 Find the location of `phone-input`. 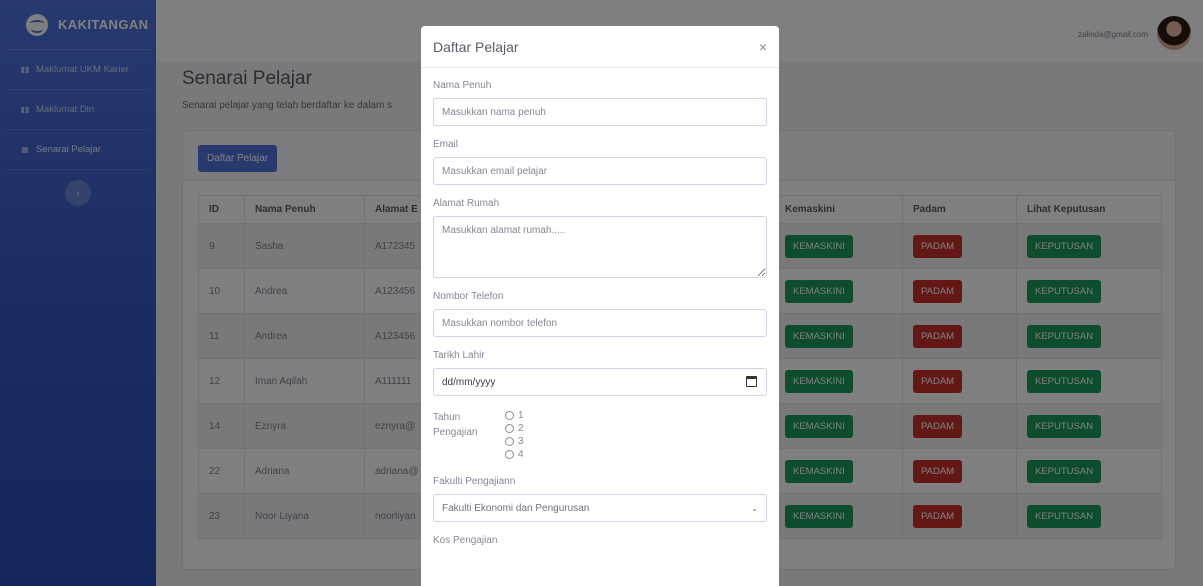

phone-input is located at coordinates (600, 323).